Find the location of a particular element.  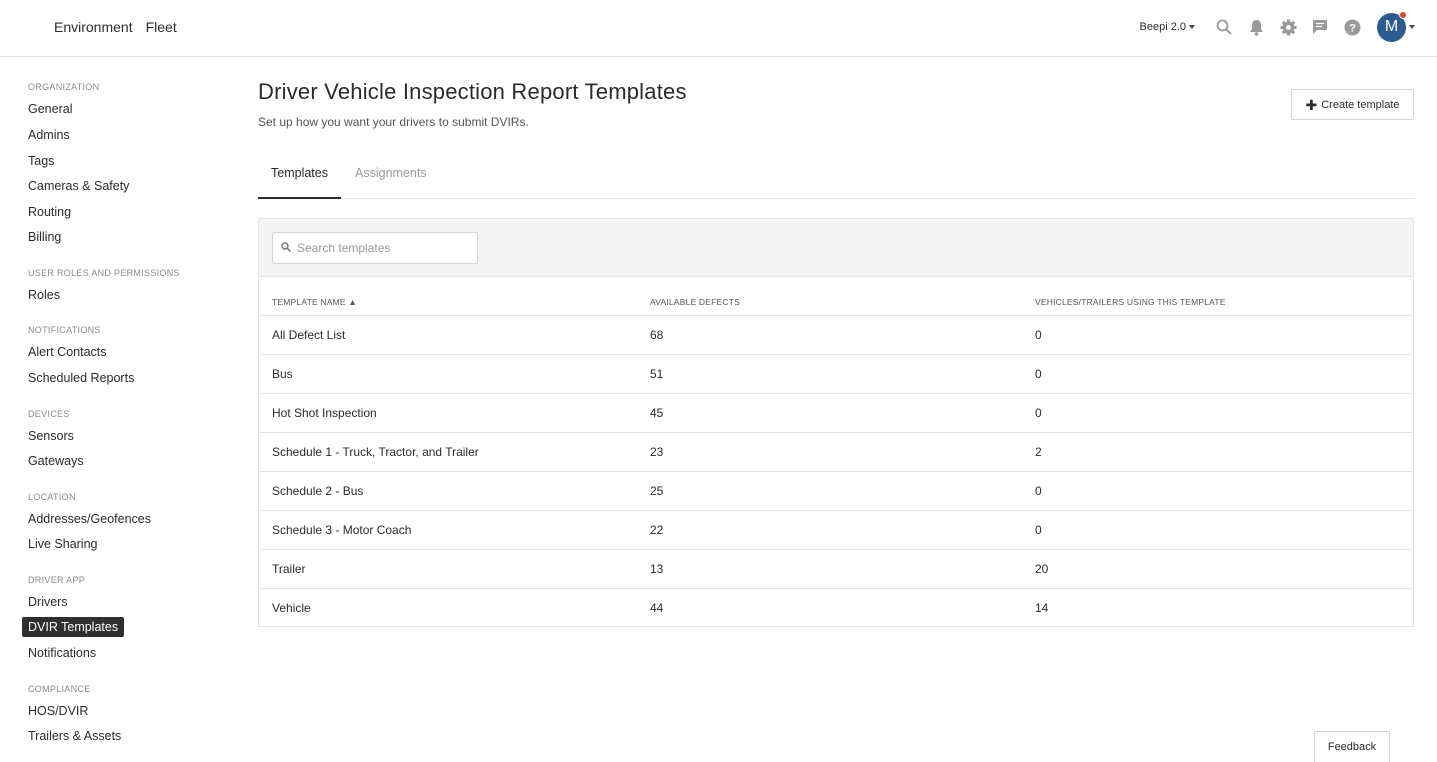

search-box is located at coordinates (375, 248).